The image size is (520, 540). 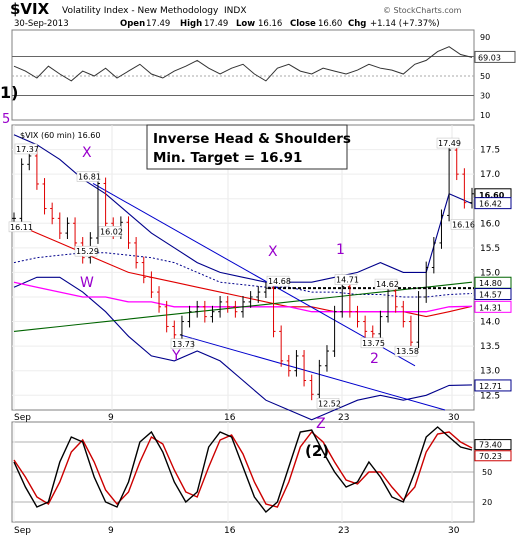 I want to click on stoch-x-tick: 30, so click(x=454, y=531).